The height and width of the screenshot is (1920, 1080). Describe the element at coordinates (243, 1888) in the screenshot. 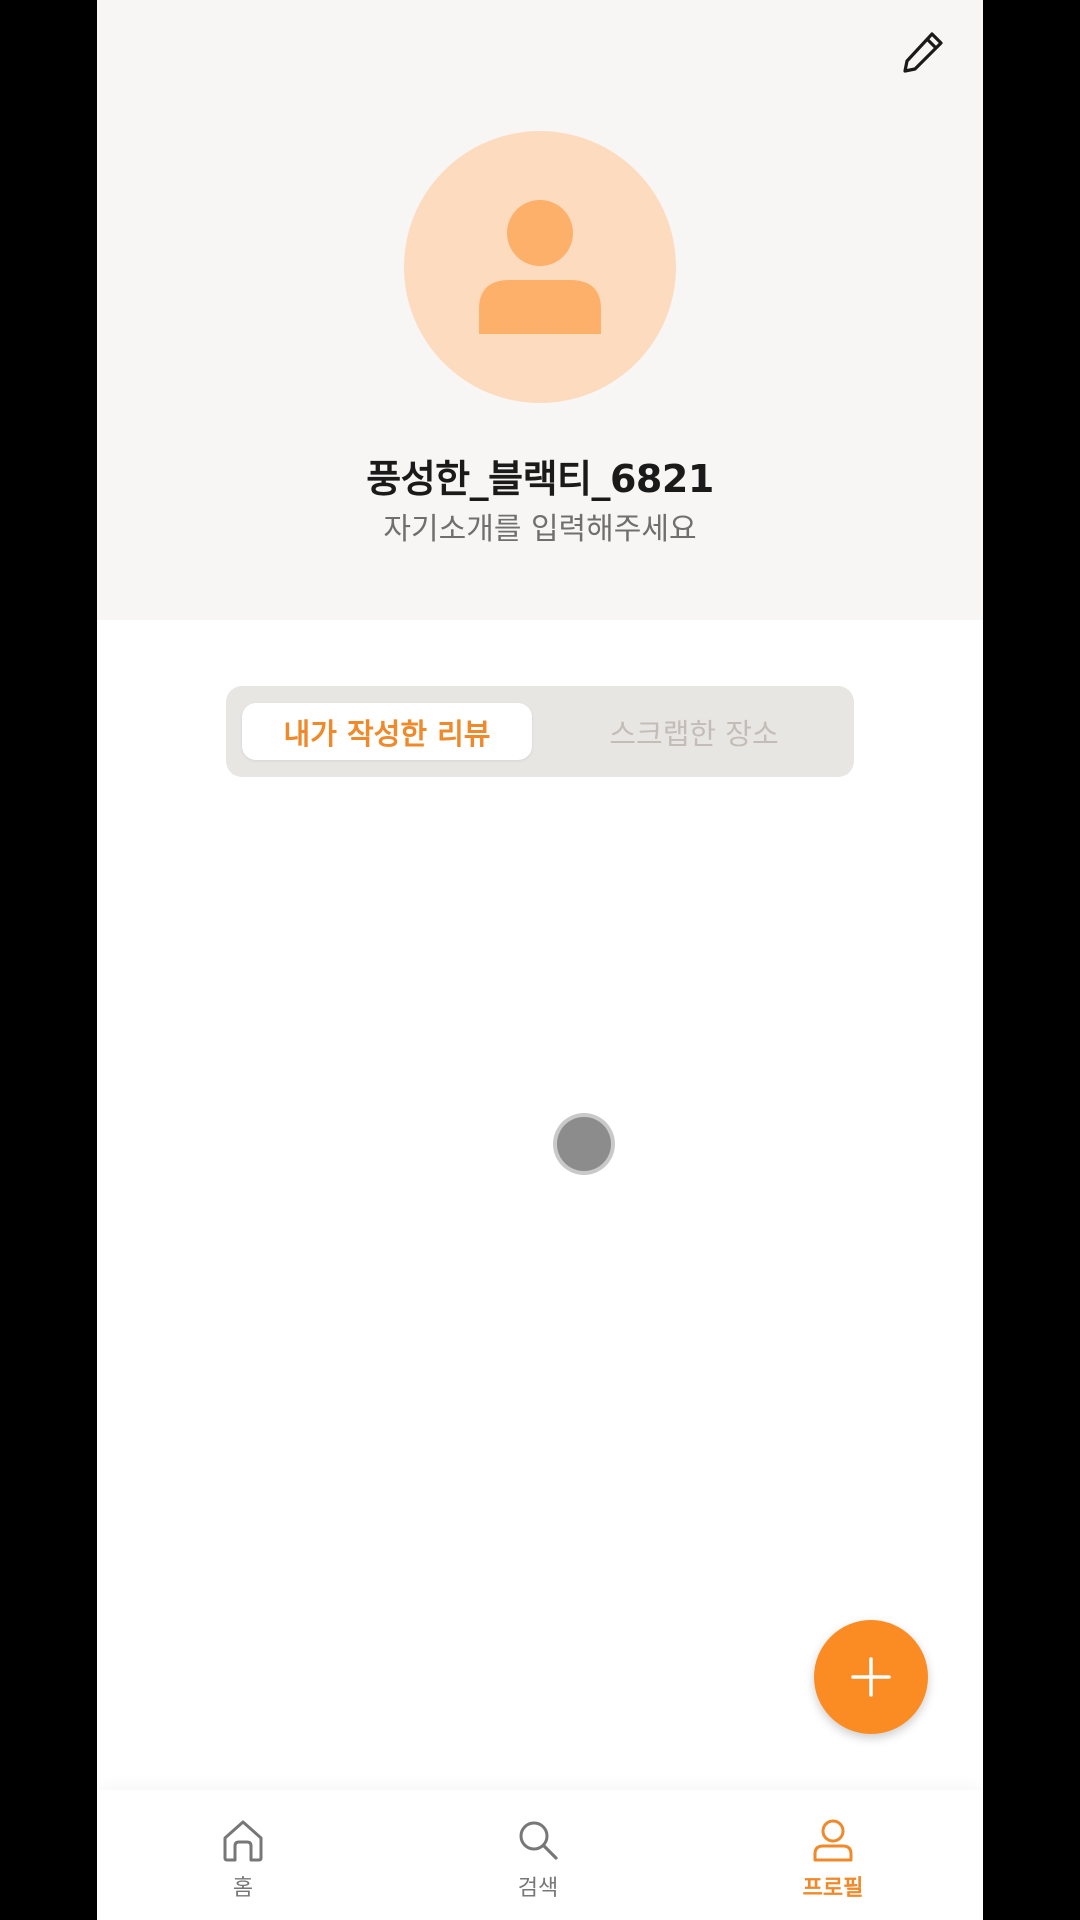

I see `nav-label-home: 홈` at that location.